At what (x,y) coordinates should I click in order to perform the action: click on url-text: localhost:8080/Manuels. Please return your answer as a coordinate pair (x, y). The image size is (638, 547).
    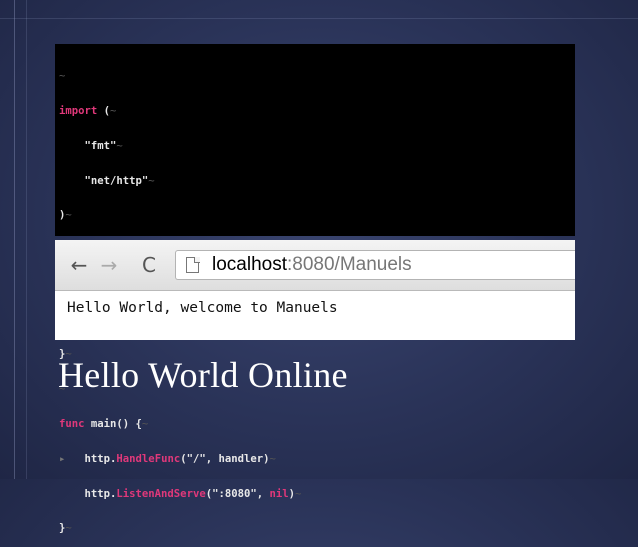
    Looking at the image, I should click on (312, 265).